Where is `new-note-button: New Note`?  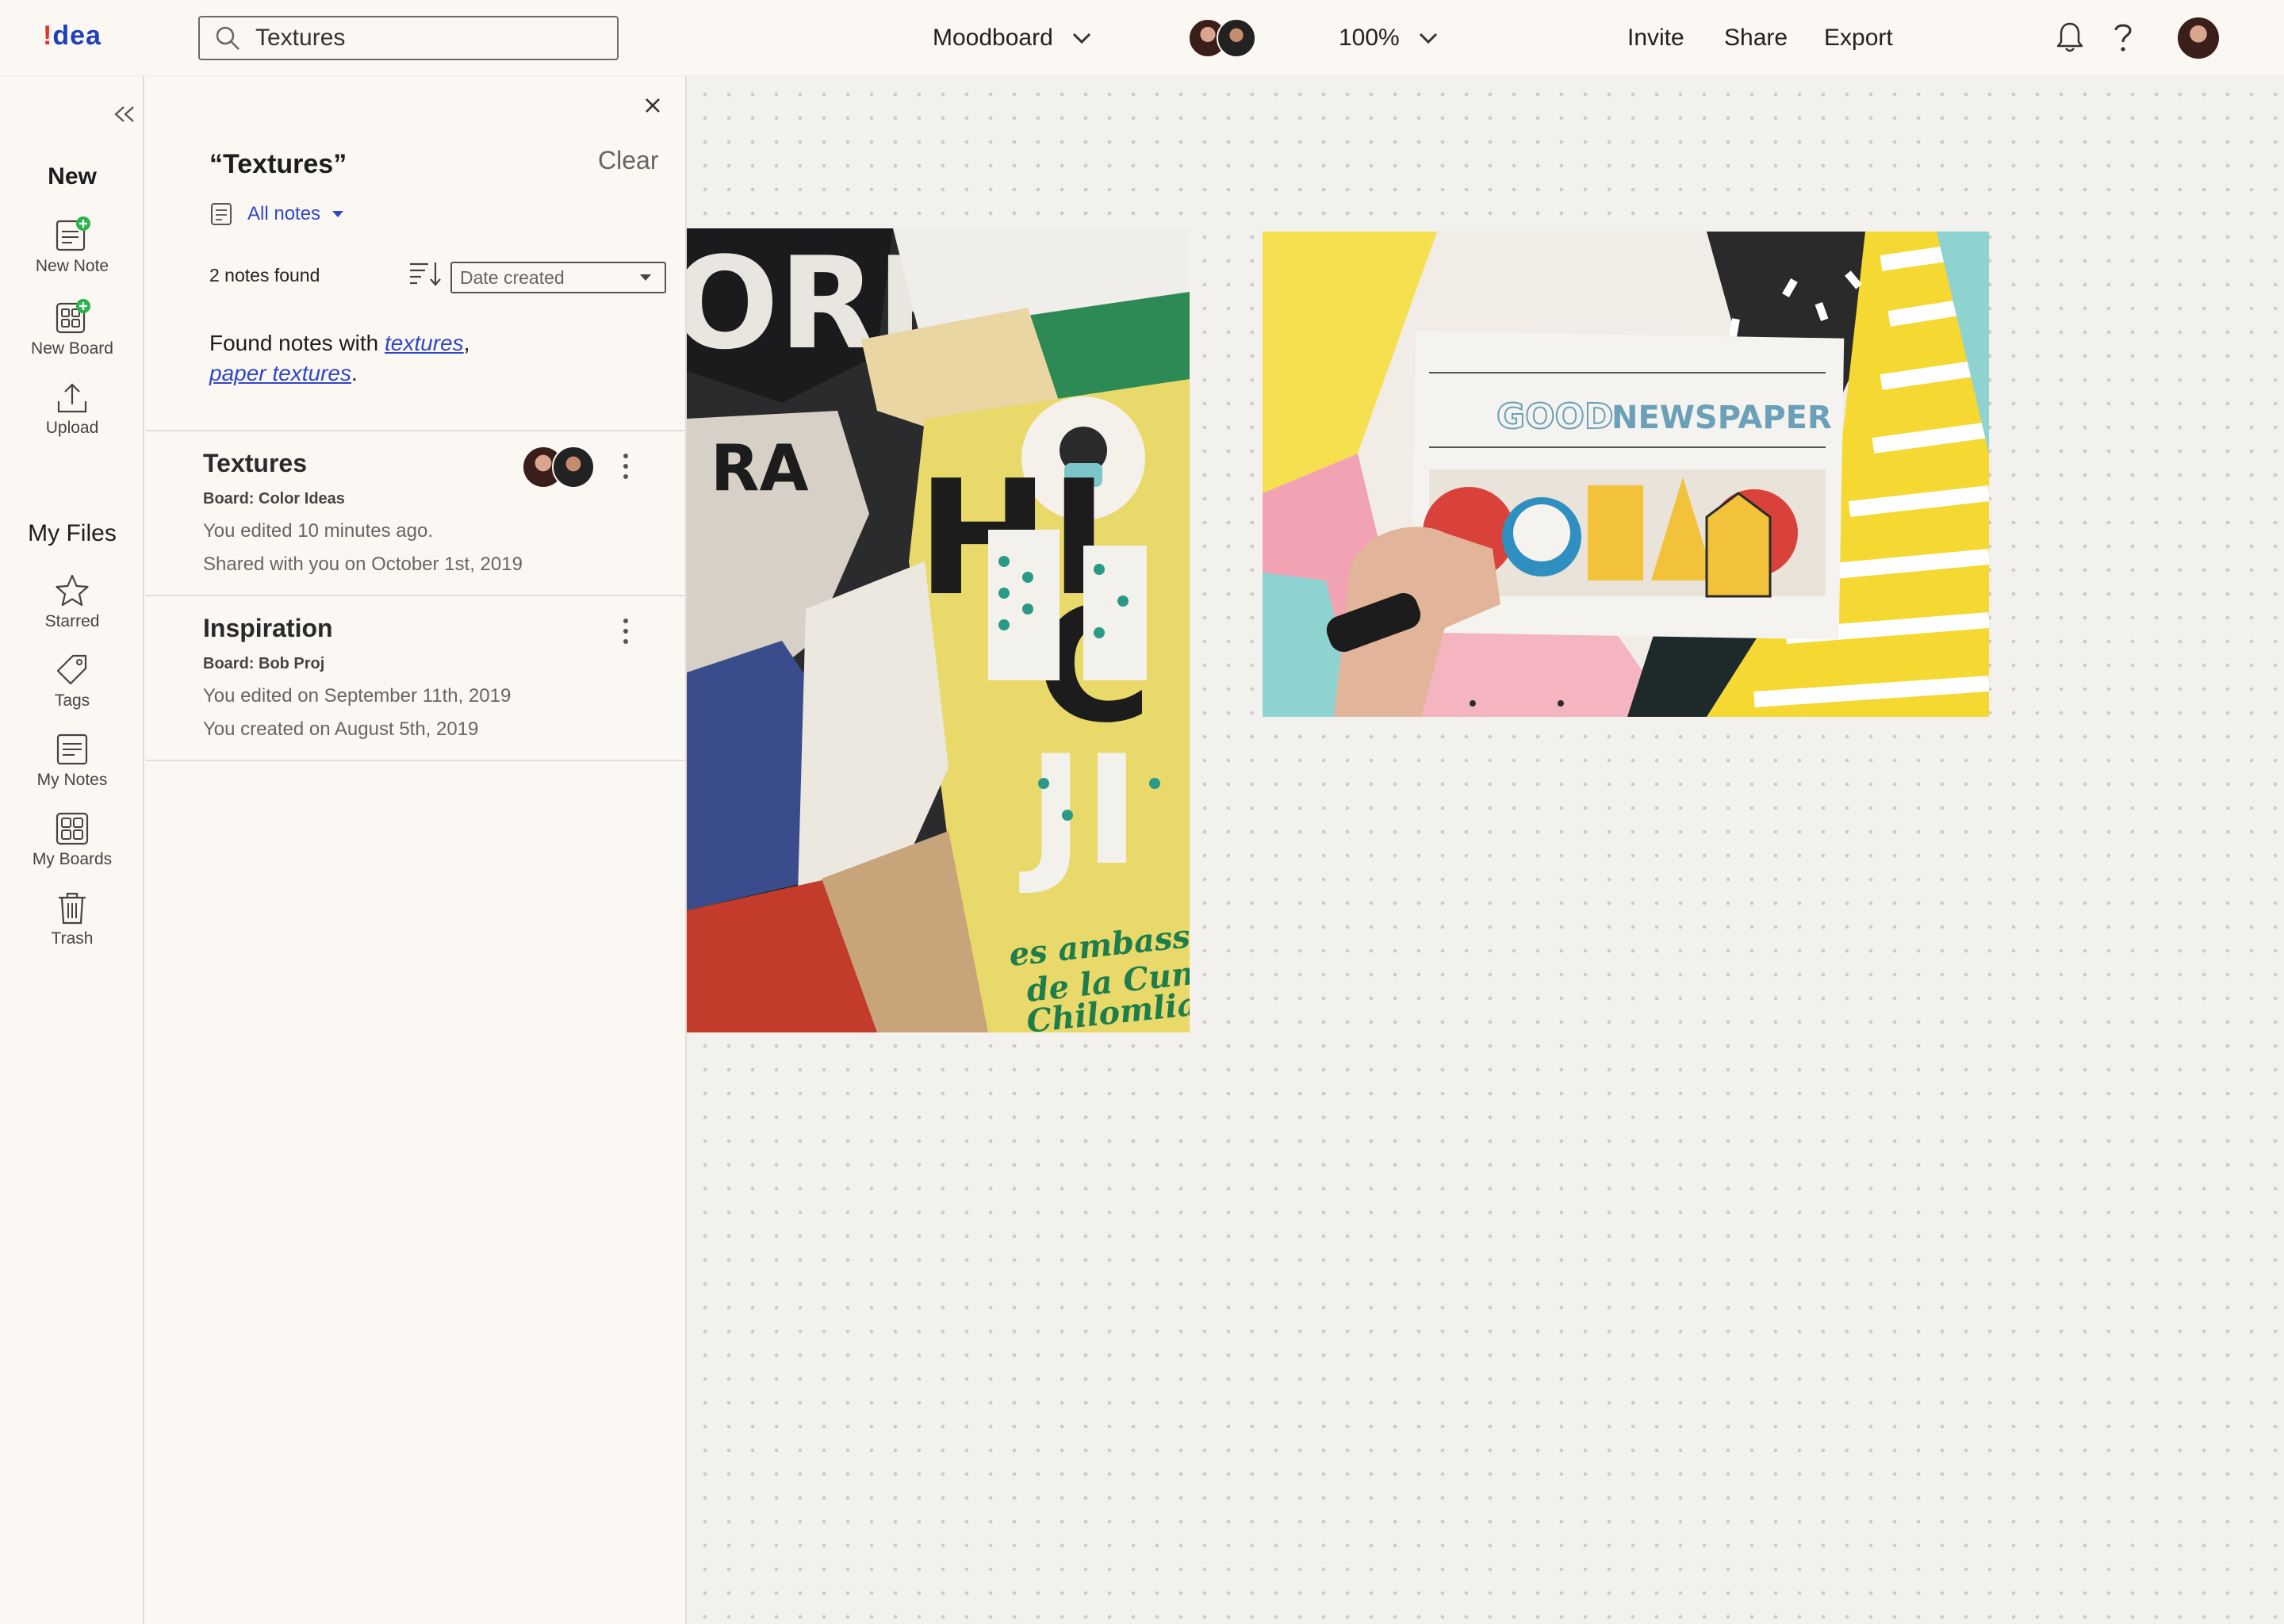
new-note-button: New Note is located at coordinates (72, 246).